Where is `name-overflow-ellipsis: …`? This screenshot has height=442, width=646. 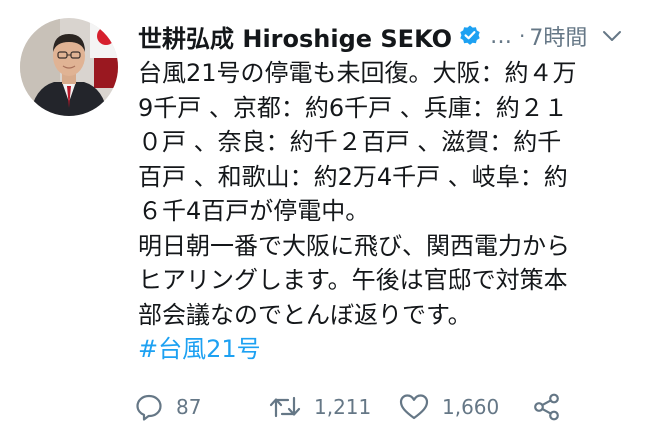 name-overflow-ellipsis: … is located at coordinates (502, 36).